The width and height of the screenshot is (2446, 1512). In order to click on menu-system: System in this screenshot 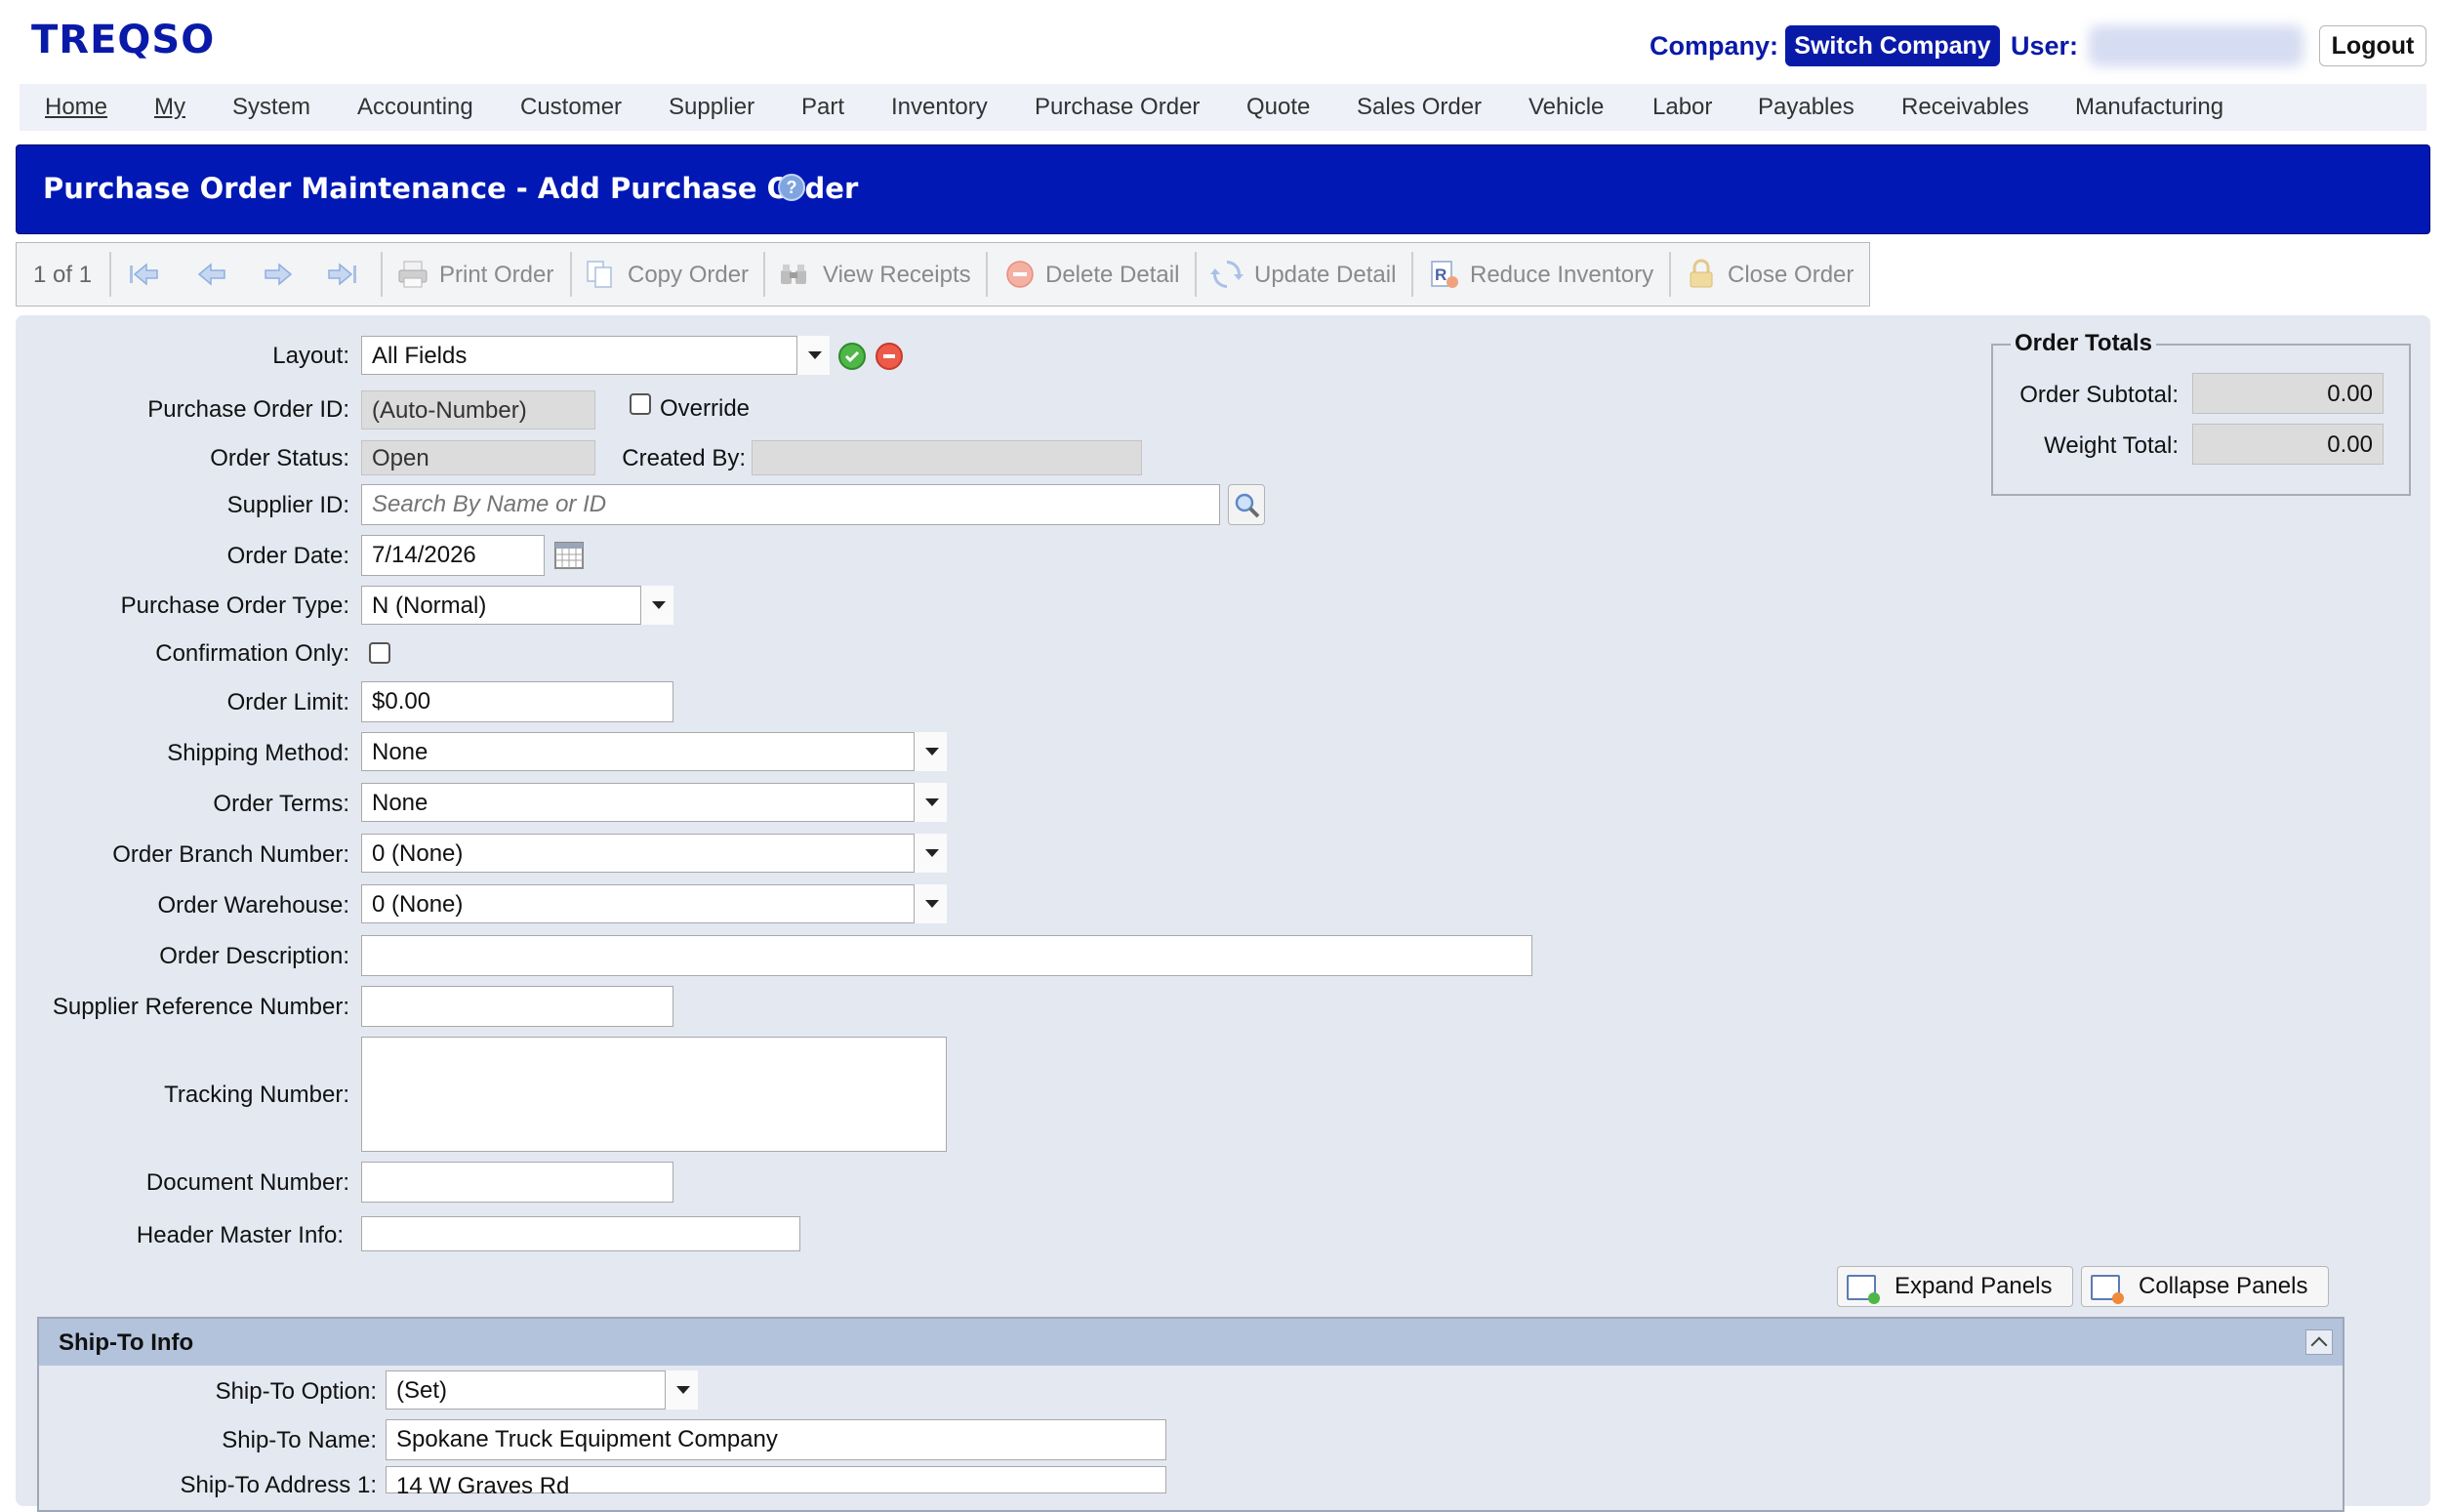, I will do `click(271, 107)`.